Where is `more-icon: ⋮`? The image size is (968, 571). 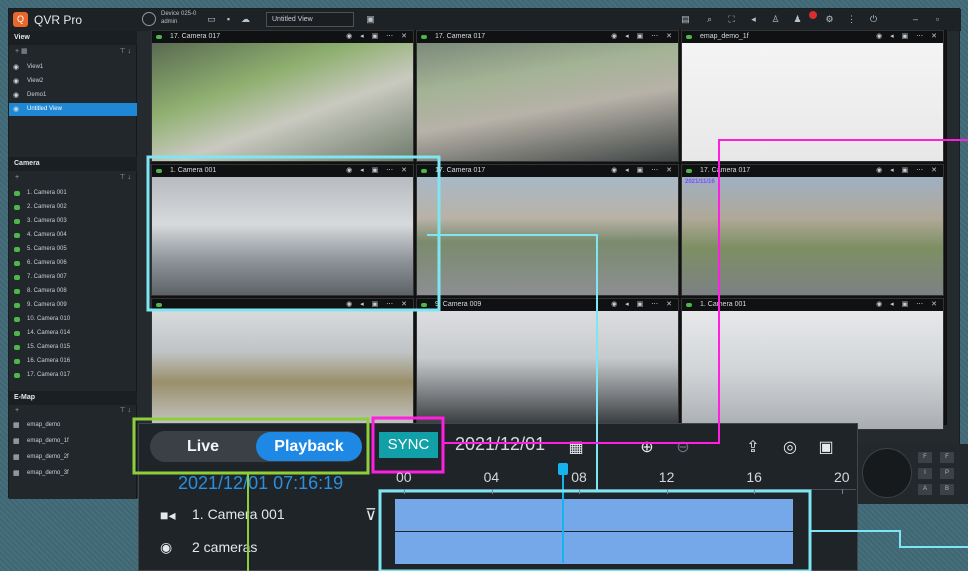 more-icon: ⋮ is located at coordinates (851, 19).